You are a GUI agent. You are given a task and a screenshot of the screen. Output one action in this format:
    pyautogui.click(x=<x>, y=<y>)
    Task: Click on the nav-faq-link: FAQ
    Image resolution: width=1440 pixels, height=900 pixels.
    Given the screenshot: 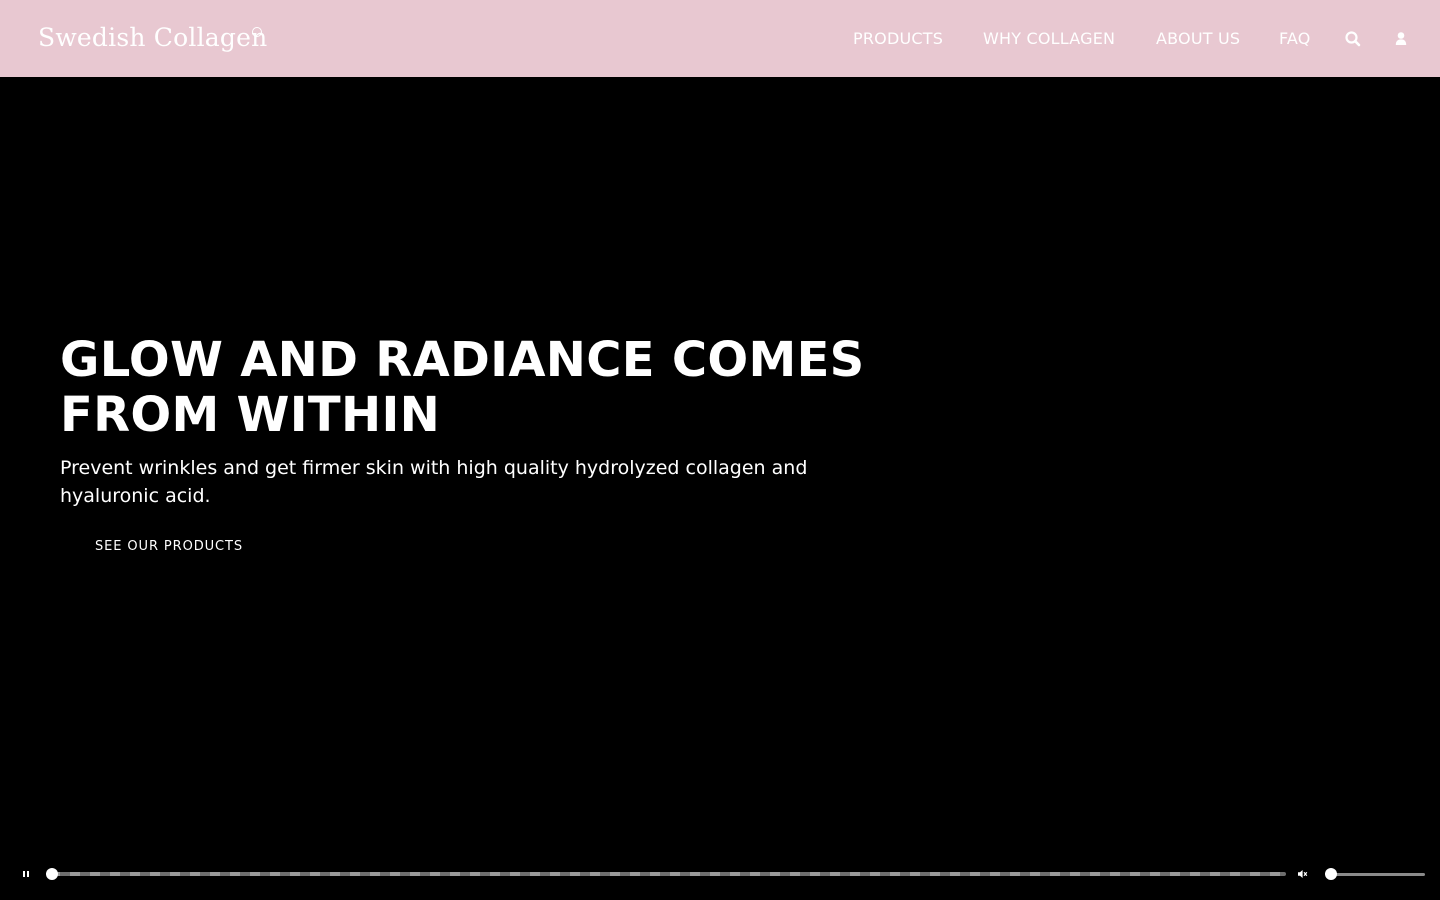 What is the action you would take?
    pyautogui.click(x=1295, y=39)
    